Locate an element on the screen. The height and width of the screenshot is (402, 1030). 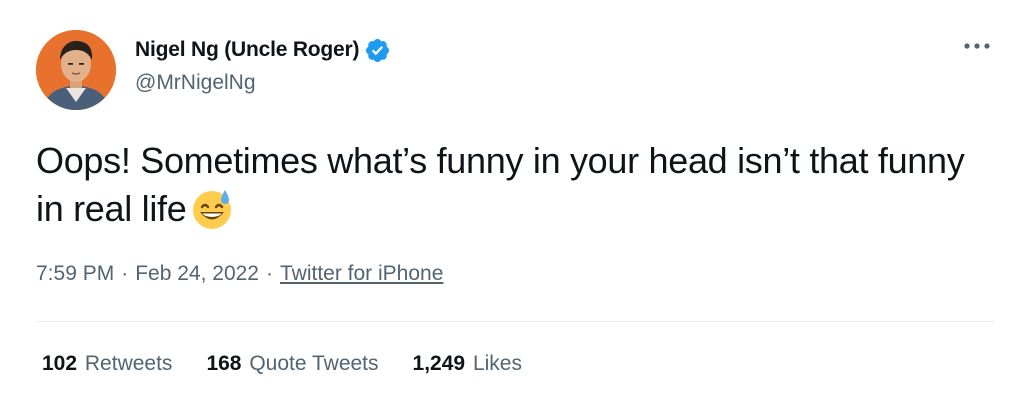
verified-badge-icon is located at coordinates (377, 50).